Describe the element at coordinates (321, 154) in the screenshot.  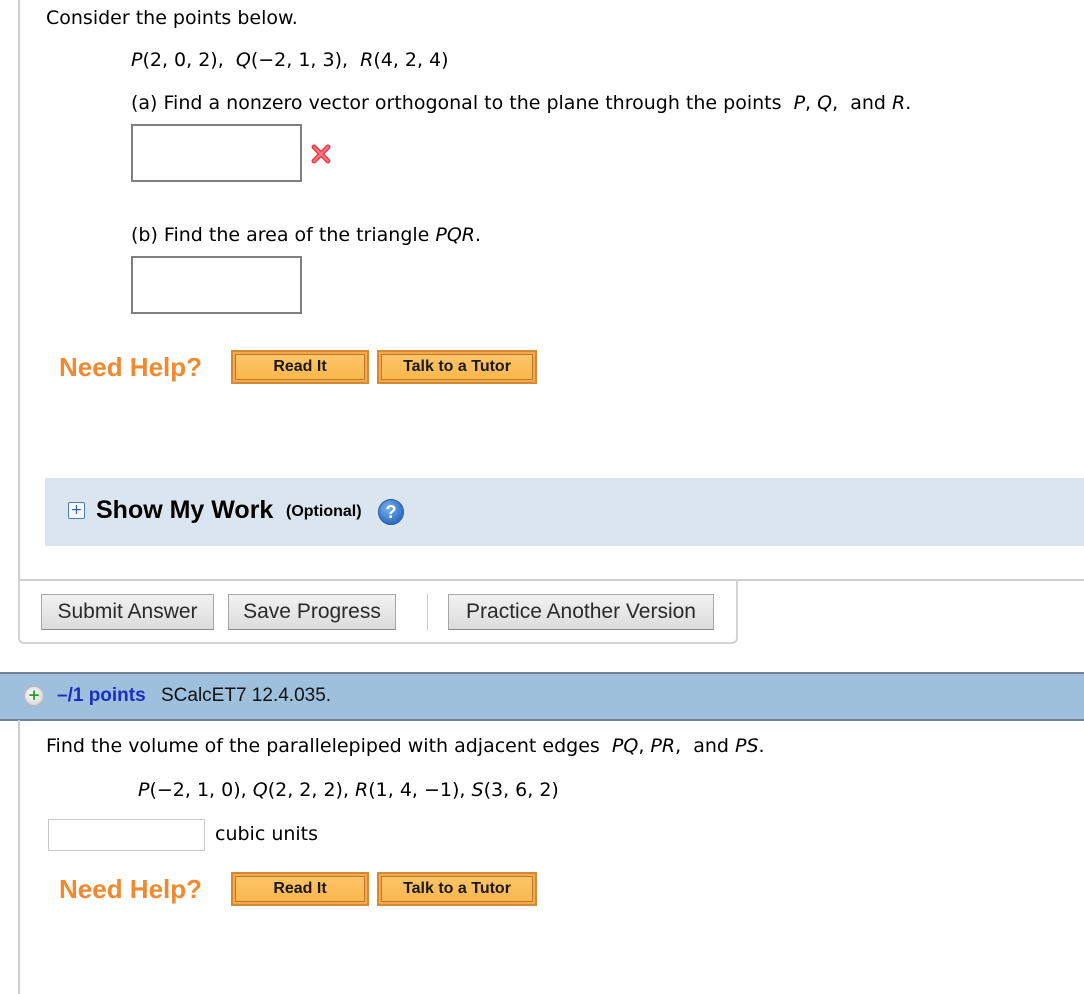
I see `wrong-x-icon` at that location.